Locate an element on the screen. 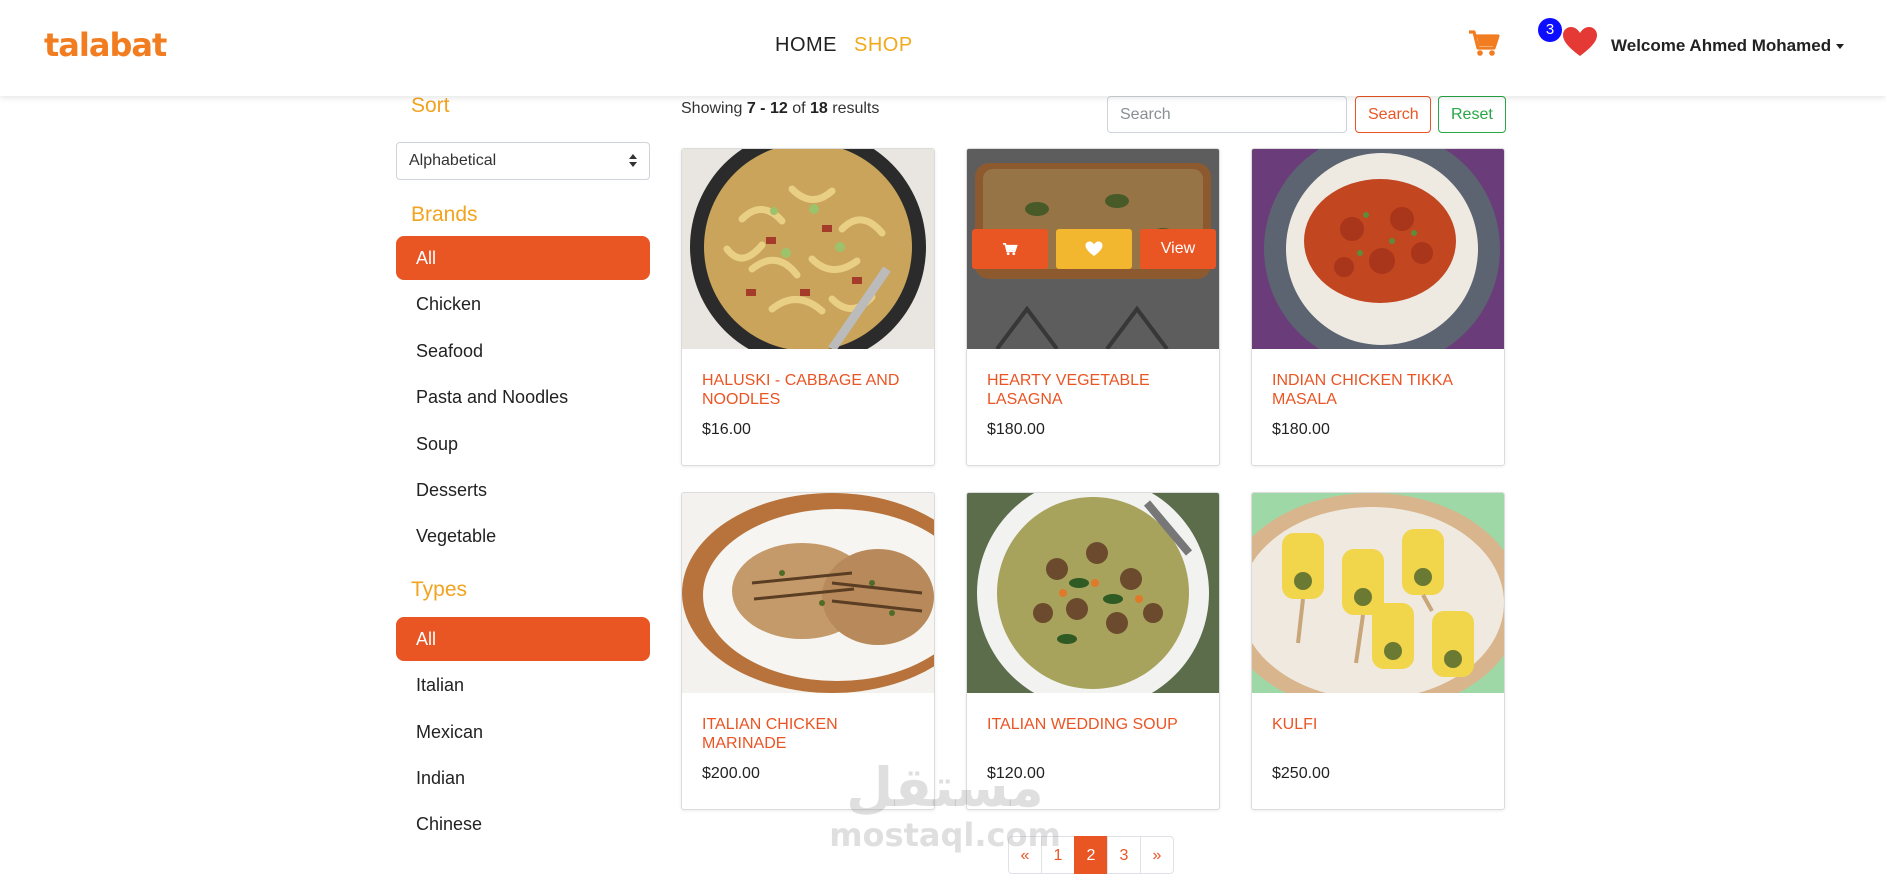 The image size is (1886, 875). next-page-button: » is located at coordinates (1157, 855).